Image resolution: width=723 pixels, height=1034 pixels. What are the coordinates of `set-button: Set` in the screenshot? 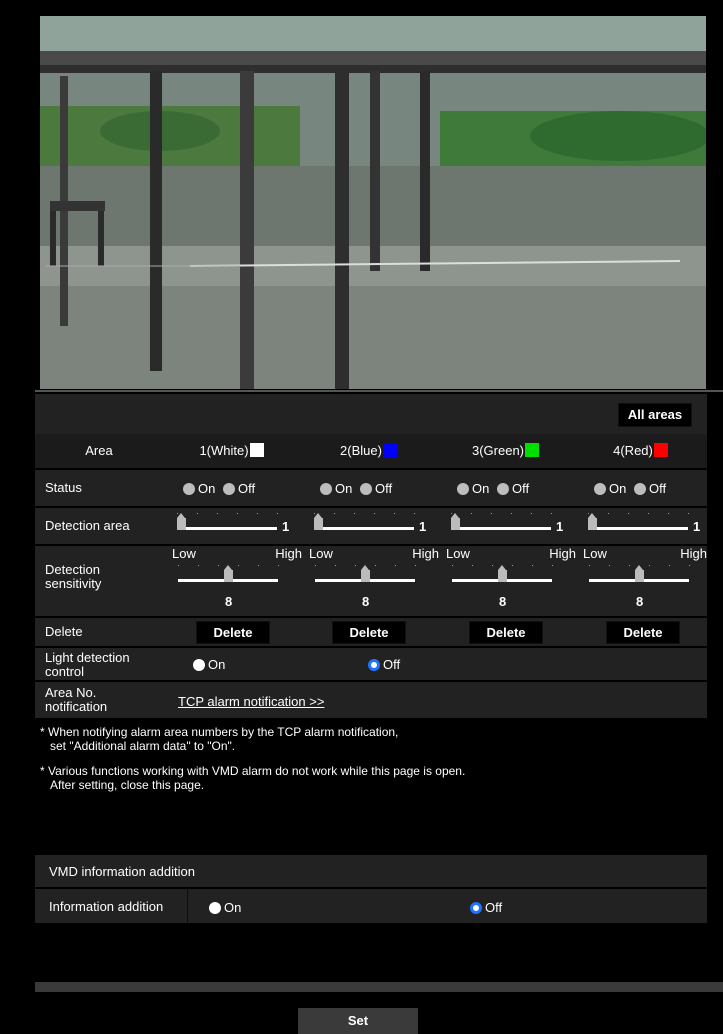 It's located at (358, 1021).